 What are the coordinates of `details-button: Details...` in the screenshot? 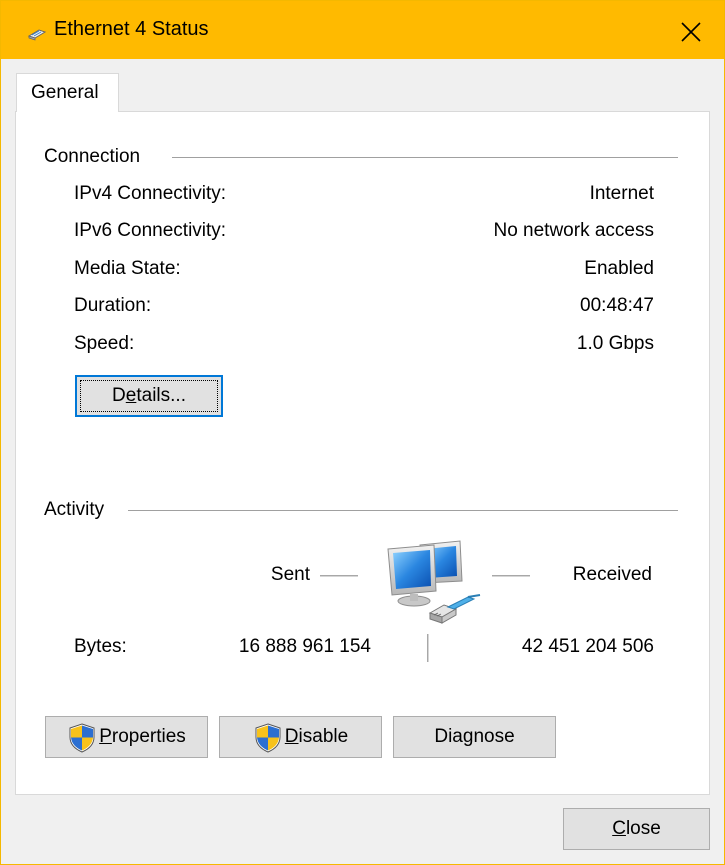 It's located at (149, 396).